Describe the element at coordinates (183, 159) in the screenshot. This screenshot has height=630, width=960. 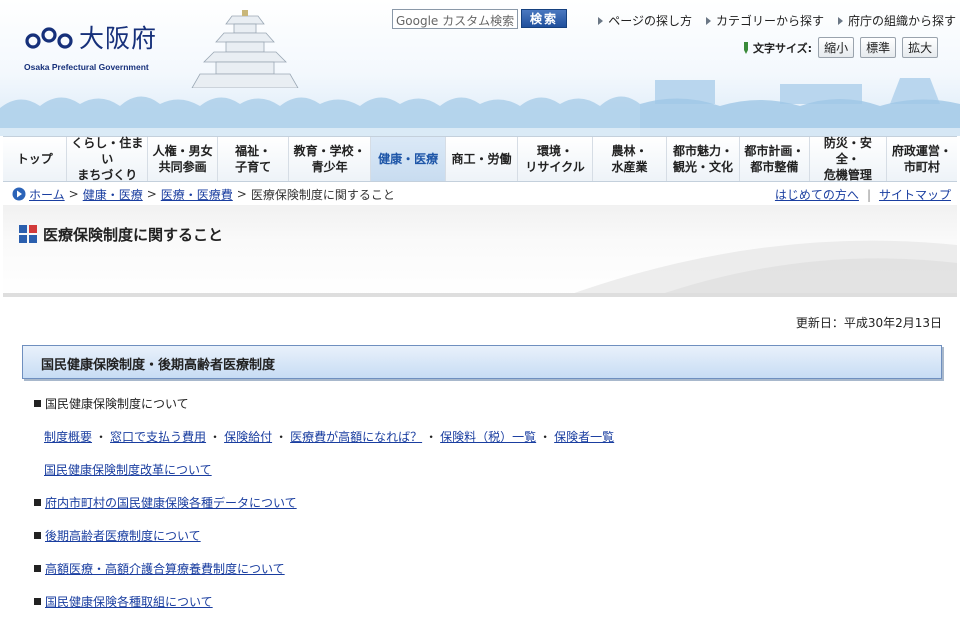
I see `nav-item-human-rights: 人権・男女 共同参画` at that location.